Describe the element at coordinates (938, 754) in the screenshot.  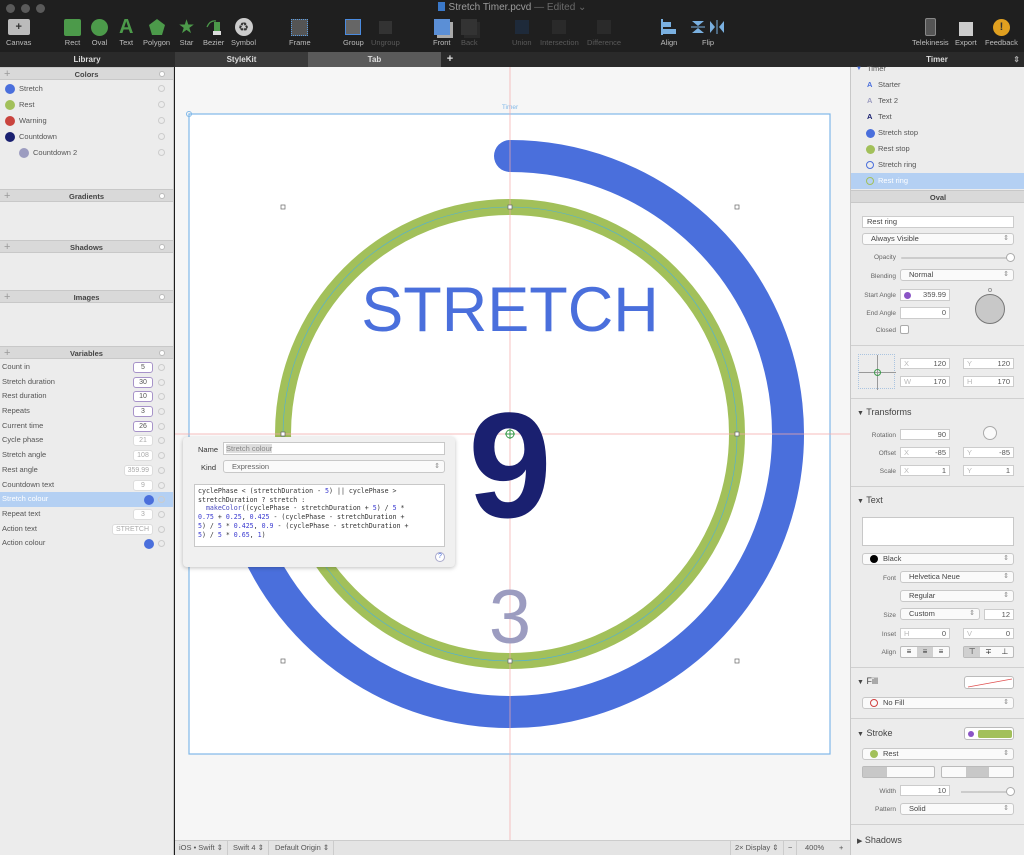
I see `stroke-color-select: Rest` at that location.